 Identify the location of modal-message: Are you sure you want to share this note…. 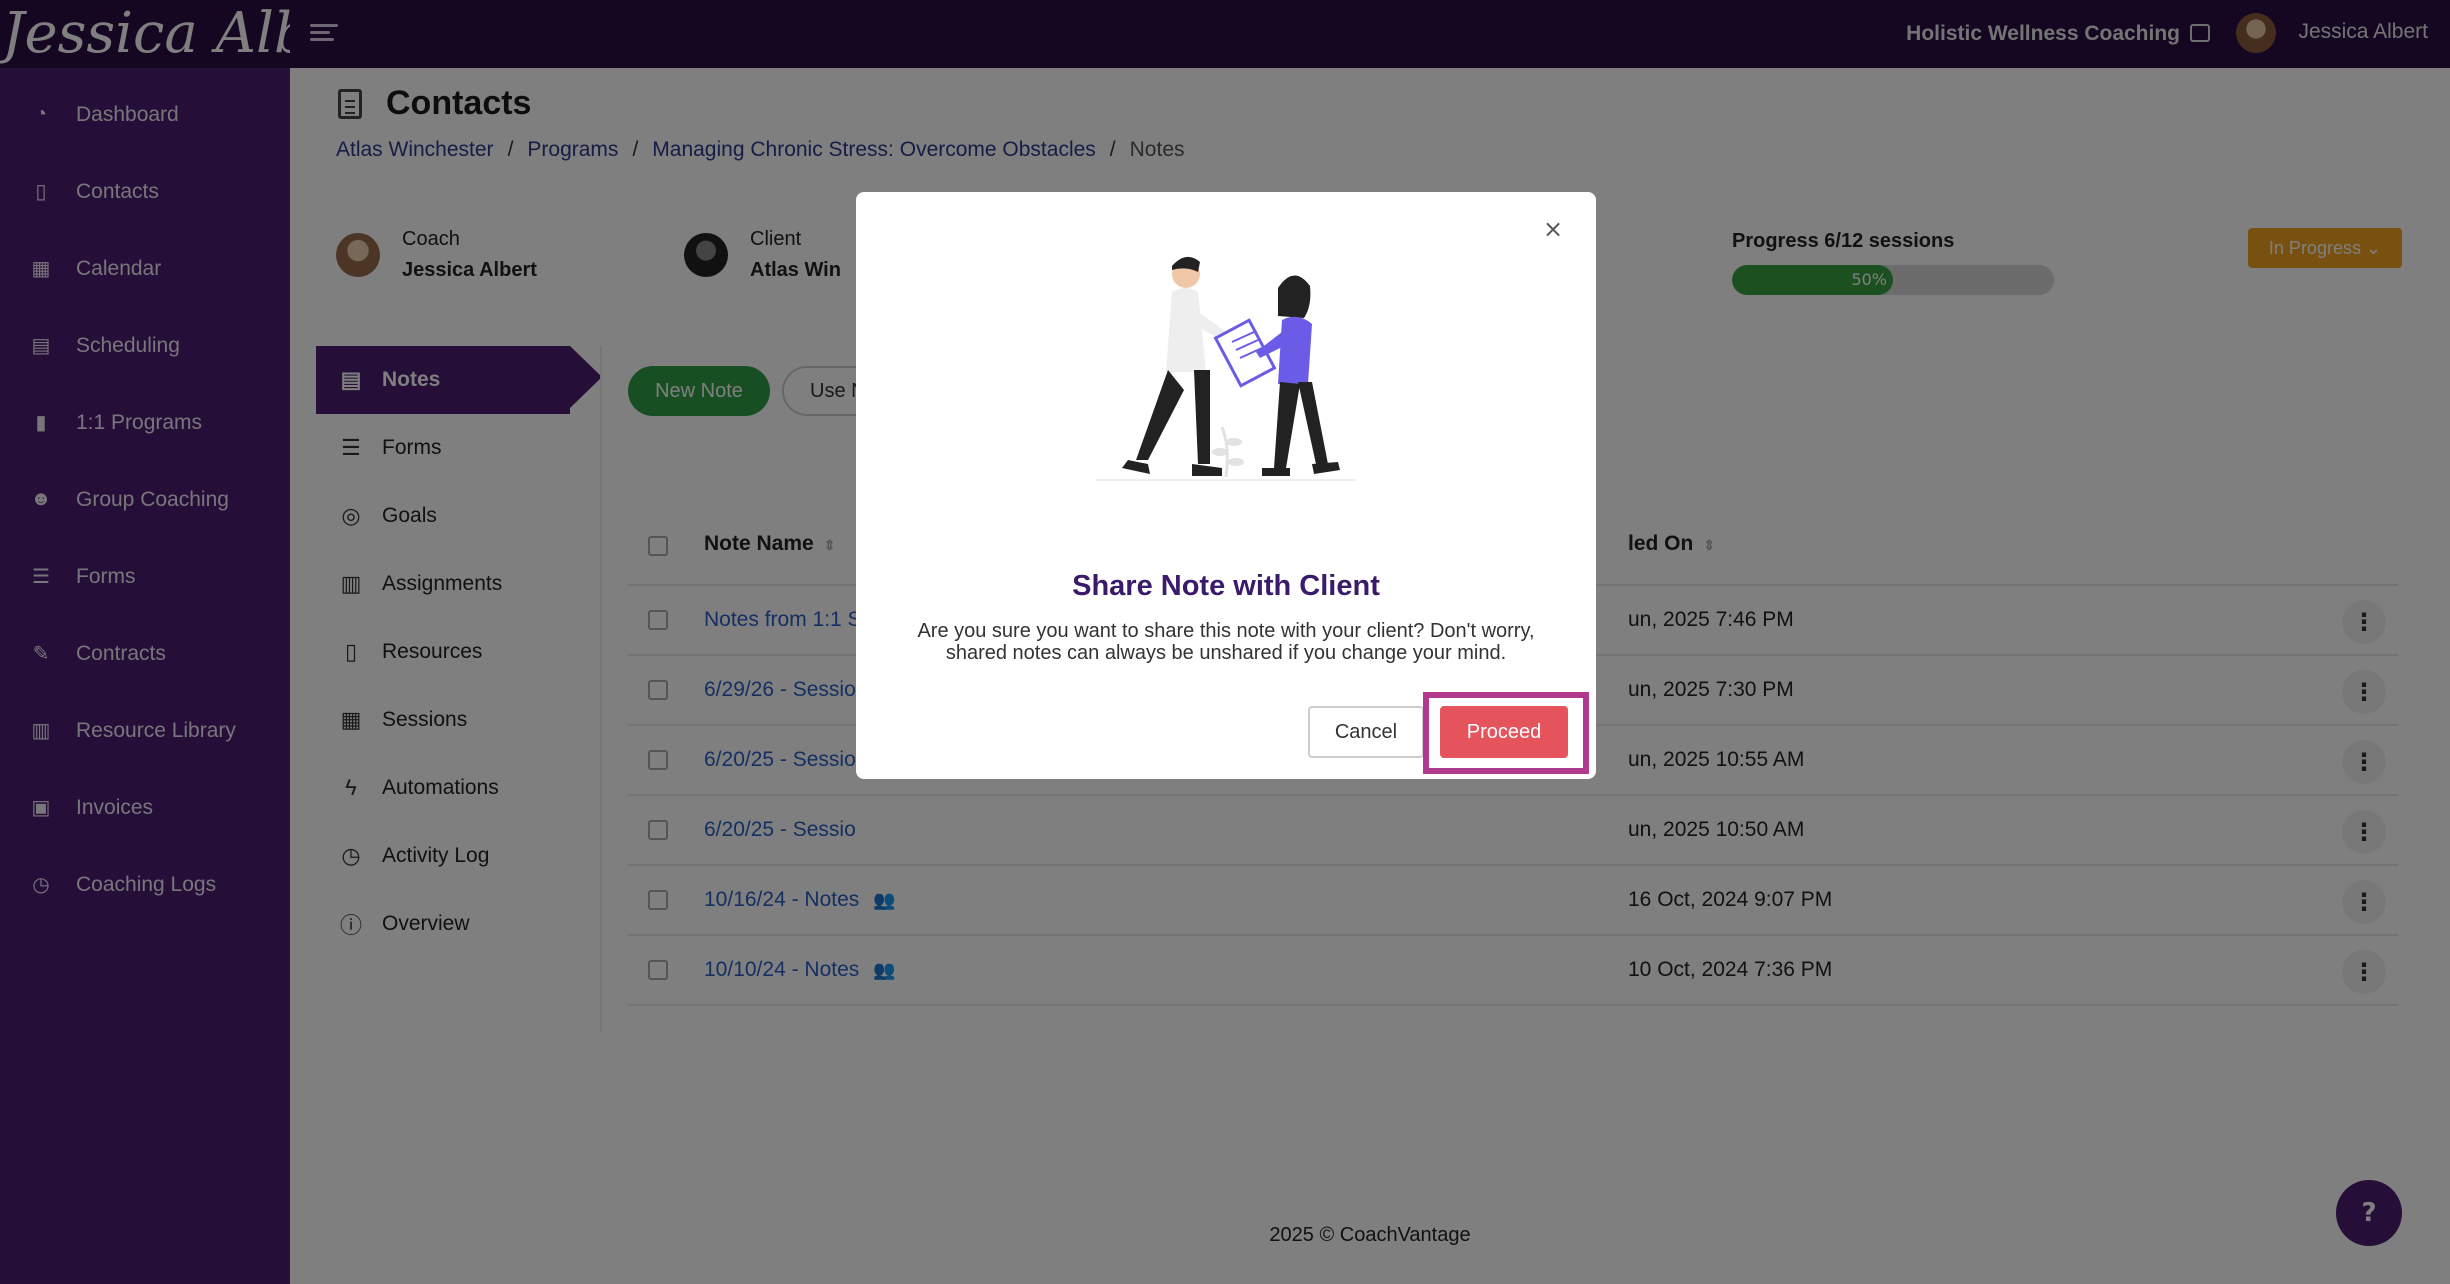
(1226, 642).